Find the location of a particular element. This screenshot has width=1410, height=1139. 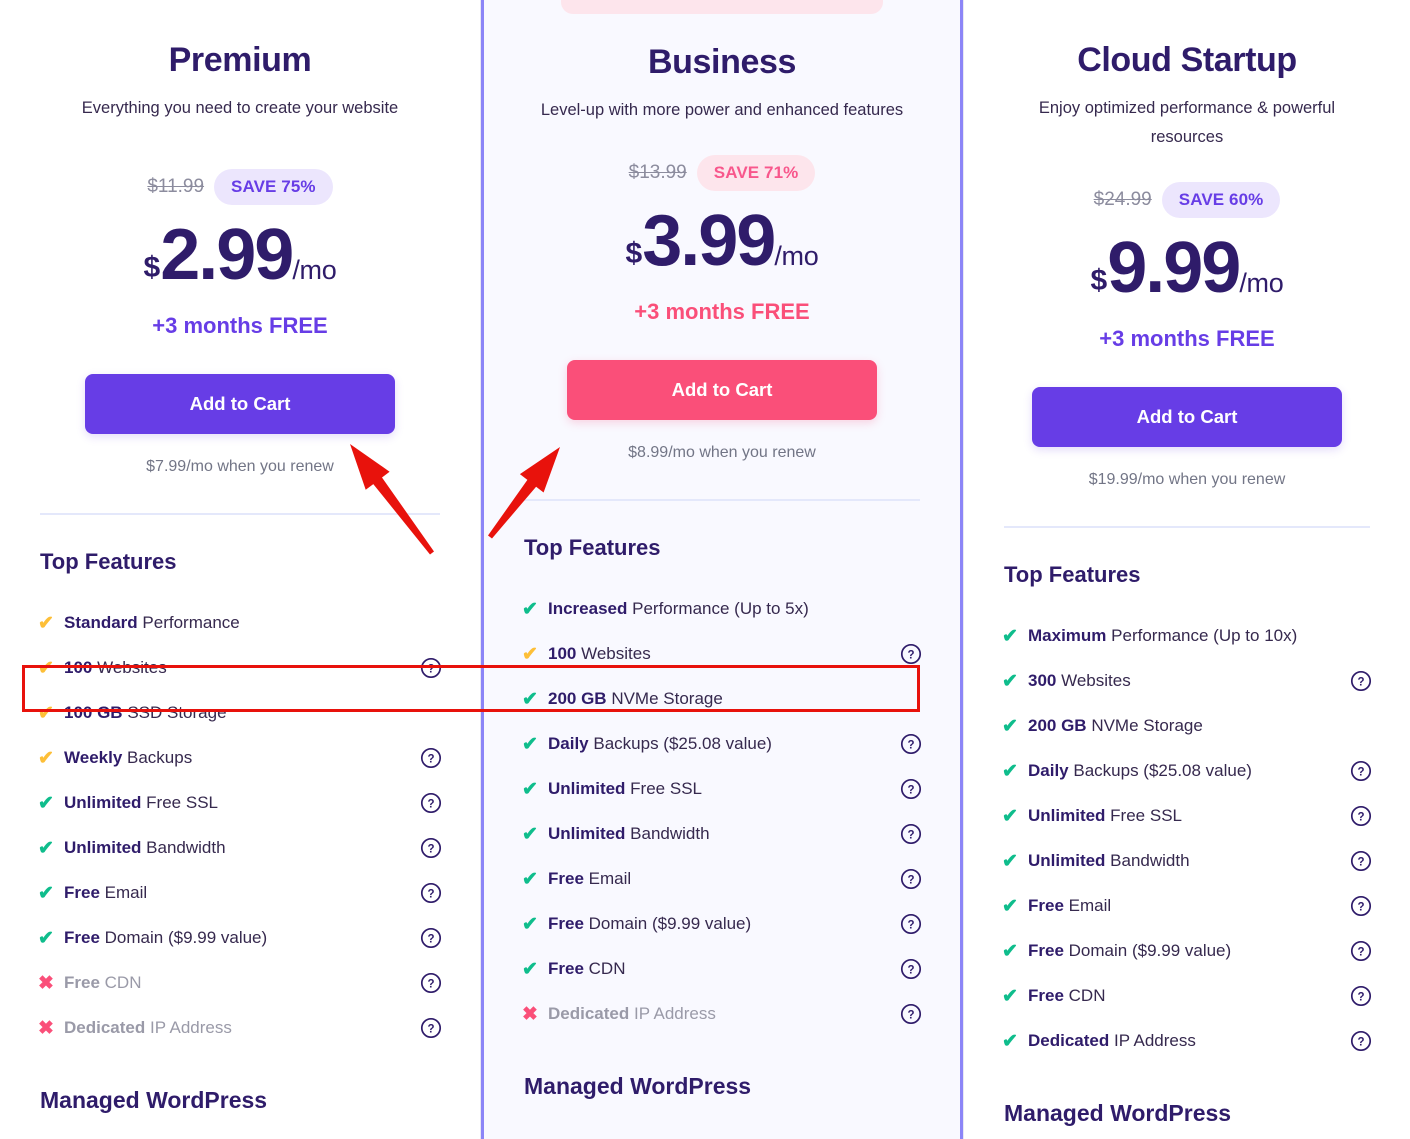

feature-label: 200 GB NVMe Storage is located at coordinates (1189, 726).